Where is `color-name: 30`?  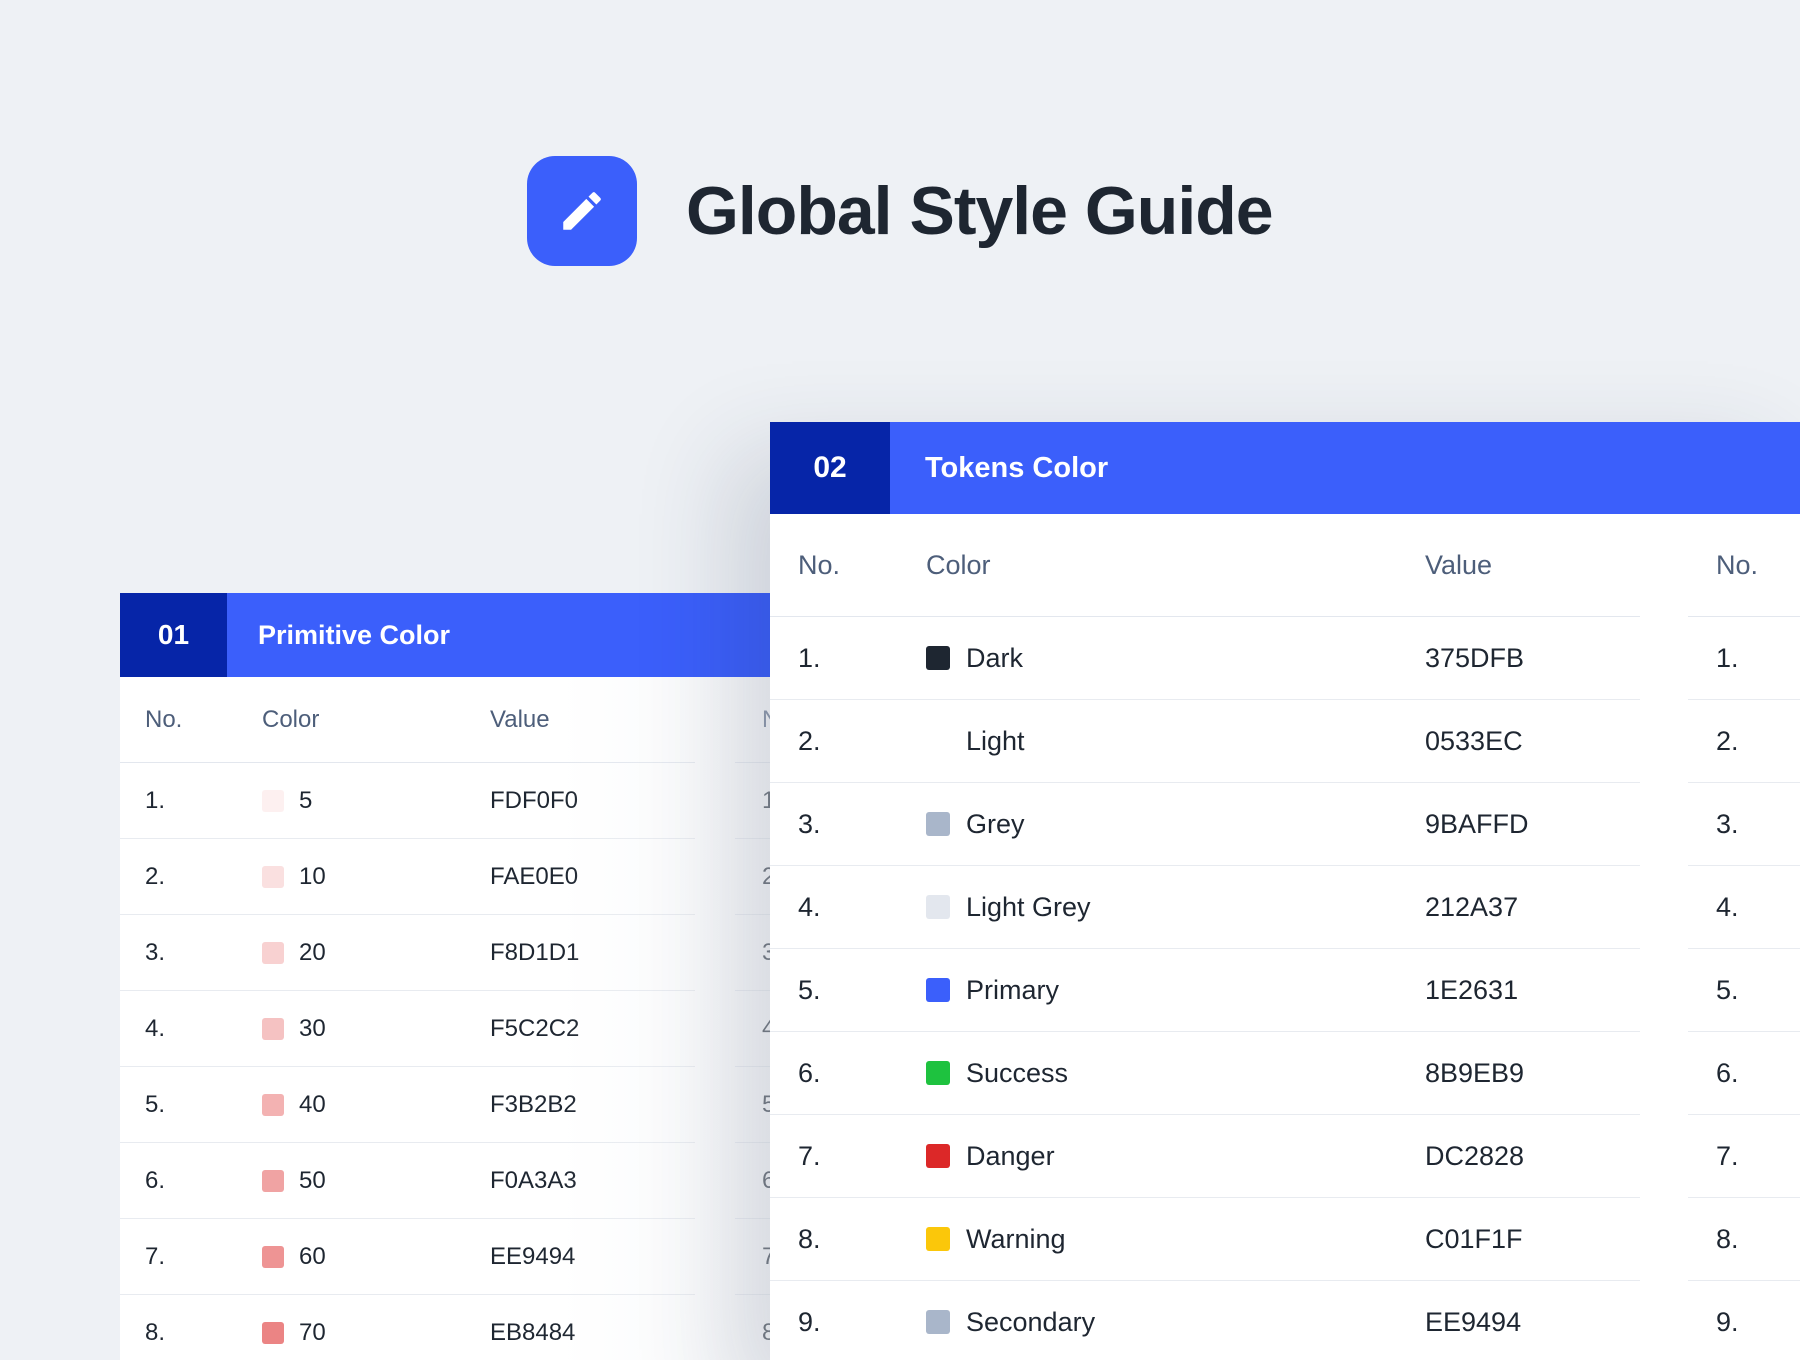
color-name: 30 is located at coordinates (312, 1028).